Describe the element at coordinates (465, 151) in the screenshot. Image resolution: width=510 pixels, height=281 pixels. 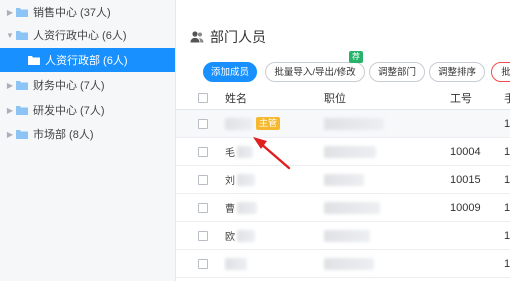
I see `job-no: 10004` at that location.